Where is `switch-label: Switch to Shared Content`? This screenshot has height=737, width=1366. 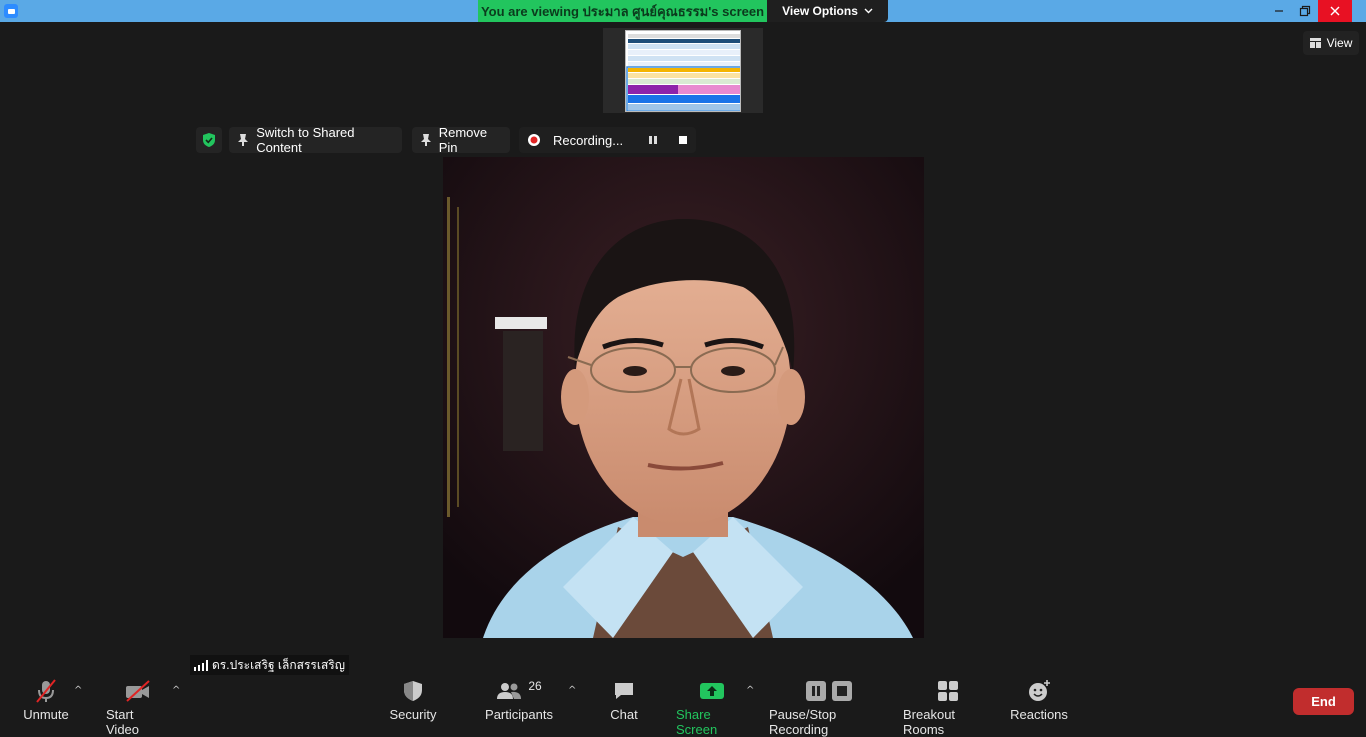
switch-label: Switch to Shared Content is located at coordinates (305, 140).